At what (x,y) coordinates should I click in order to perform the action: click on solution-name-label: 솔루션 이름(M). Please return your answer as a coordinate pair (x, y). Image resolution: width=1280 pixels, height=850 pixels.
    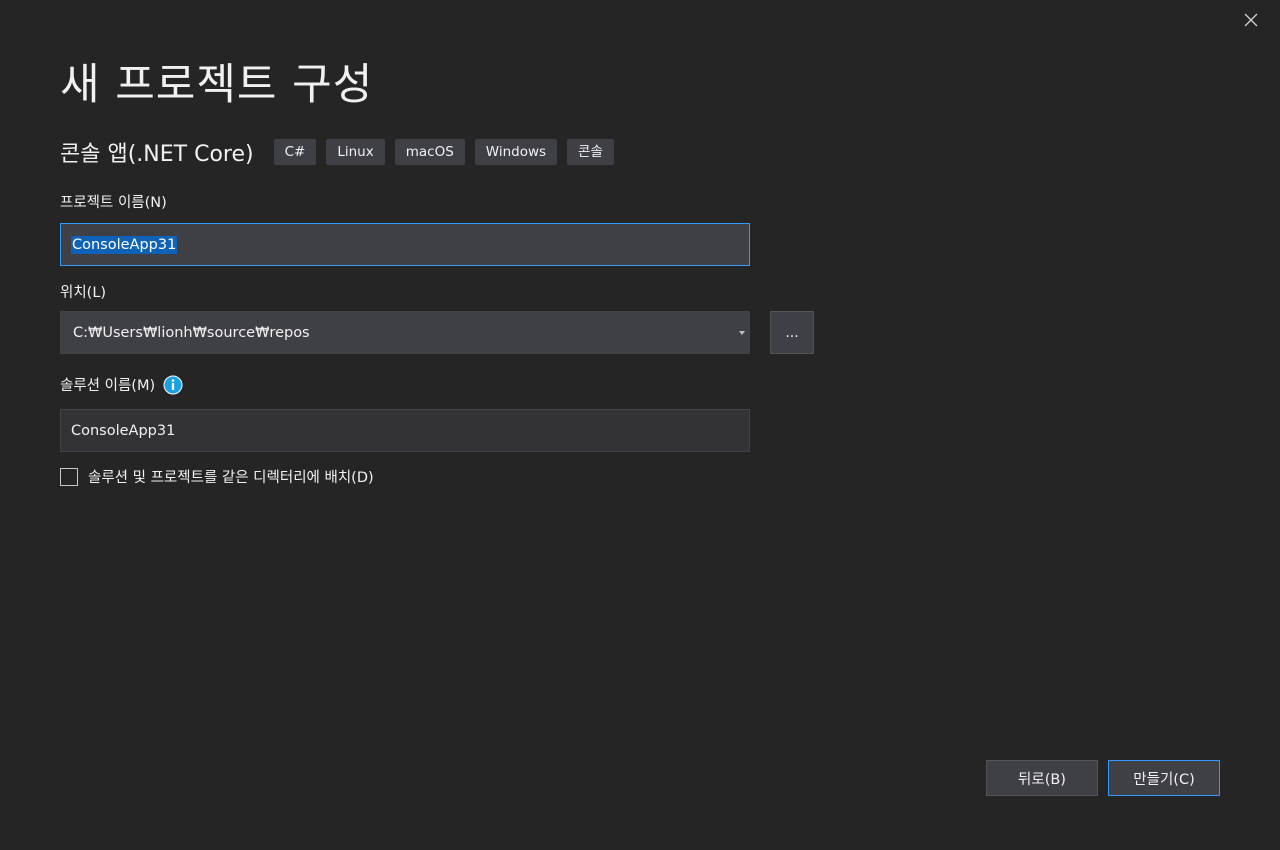
    Looking at the image, I should click on (108, 386).